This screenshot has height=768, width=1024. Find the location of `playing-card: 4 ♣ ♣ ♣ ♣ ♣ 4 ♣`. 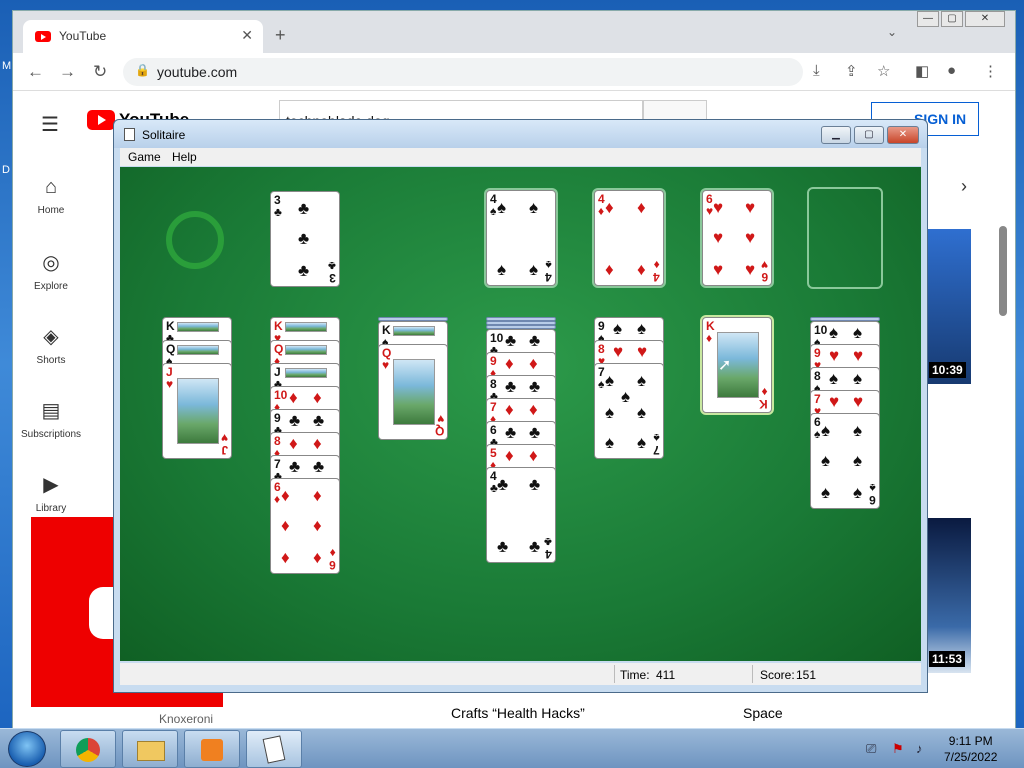

playing-card: 4 ♣ ♣ ♣ ♣ ♣ 4 ♣ is located at coordinates (521, 515).